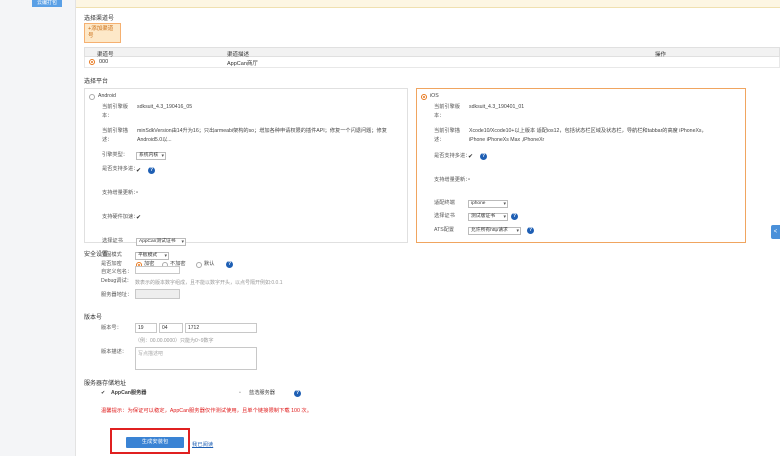 Image resolution: width=780 pixels, height=456 pixels. What do you see at coordinates (38, 228) in the screenshot?
I see `left-rail: 云编打包` at bounding box center [38, 228].